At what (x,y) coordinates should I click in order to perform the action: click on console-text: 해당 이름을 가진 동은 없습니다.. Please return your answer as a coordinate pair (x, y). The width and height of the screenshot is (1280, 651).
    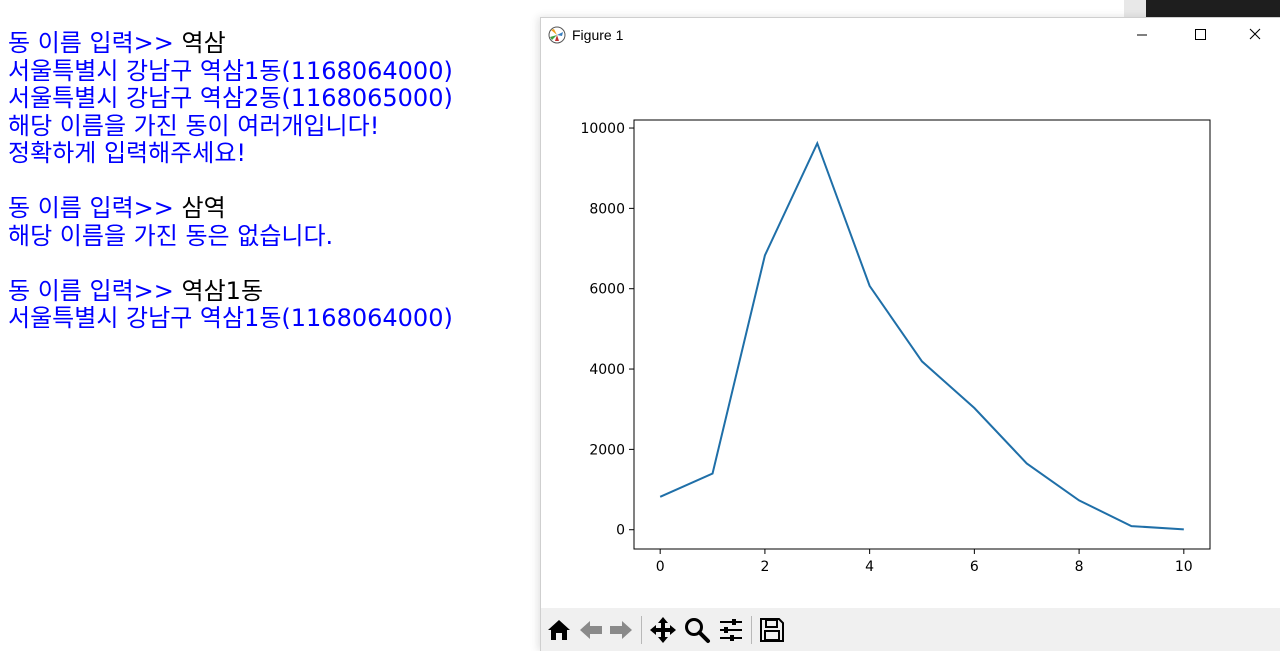
    Looking at the image, I should click on (171, 235).